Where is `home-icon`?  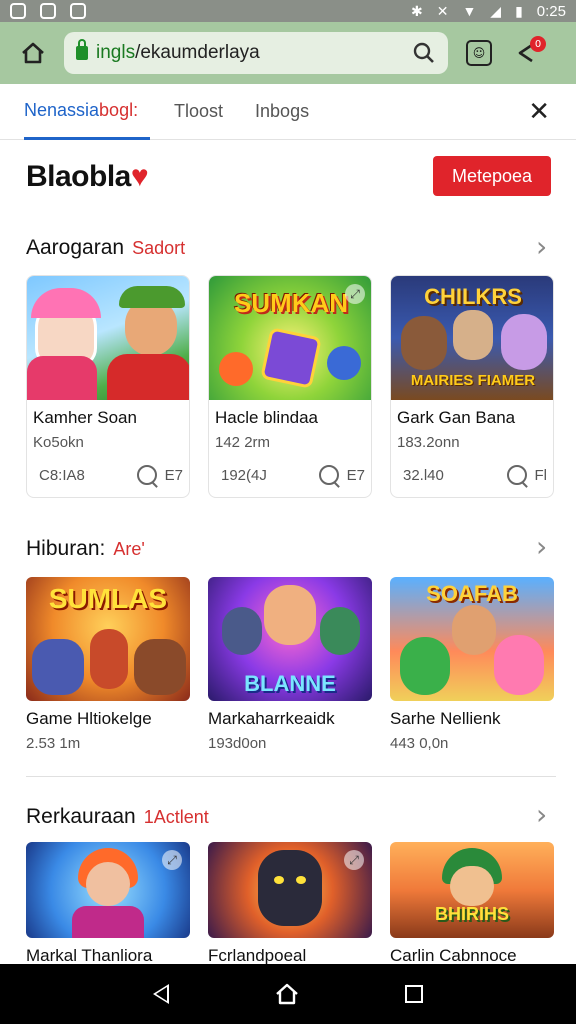
home-icon is located at coordinates (33, 53).